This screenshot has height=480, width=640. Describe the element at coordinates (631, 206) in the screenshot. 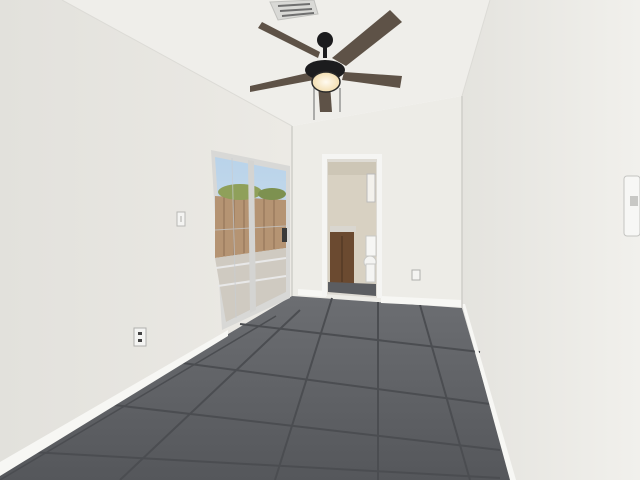

I see `light-switch` at that location.